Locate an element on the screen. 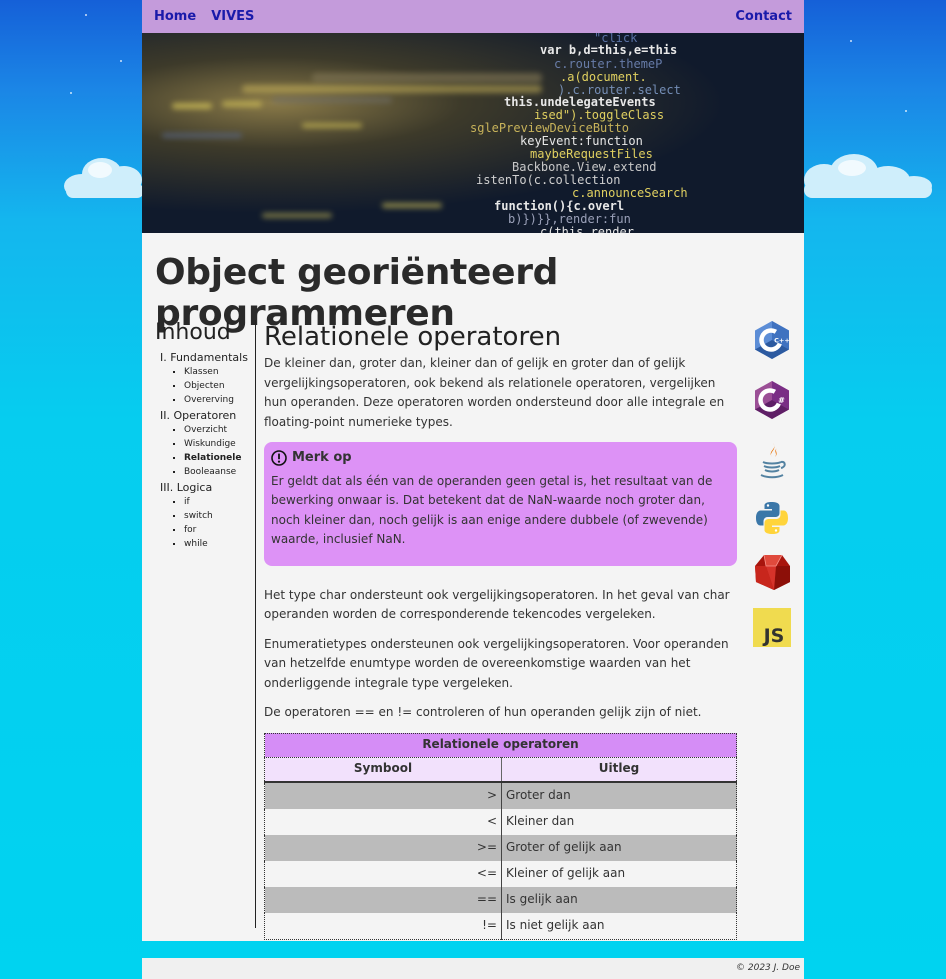  table-cell-symbol: < is located at coordinates (383, 821).